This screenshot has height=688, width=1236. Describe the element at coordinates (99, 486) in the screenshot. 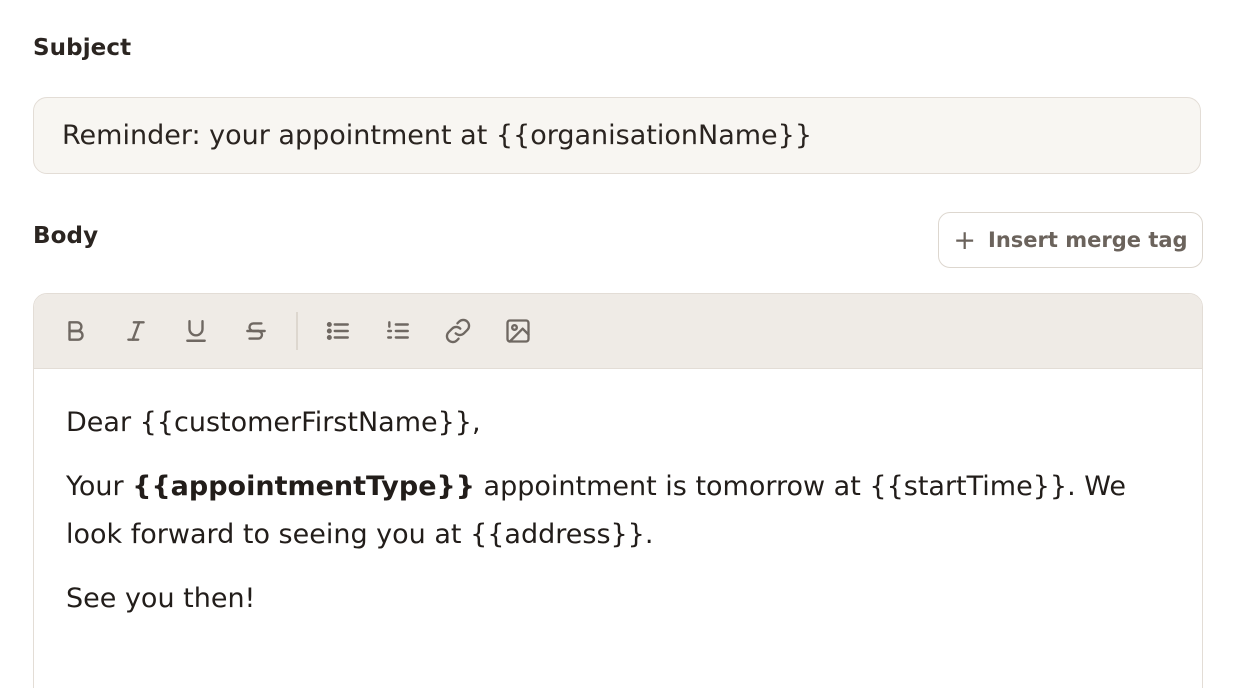

I see `paragraph-text: Your` at that location.